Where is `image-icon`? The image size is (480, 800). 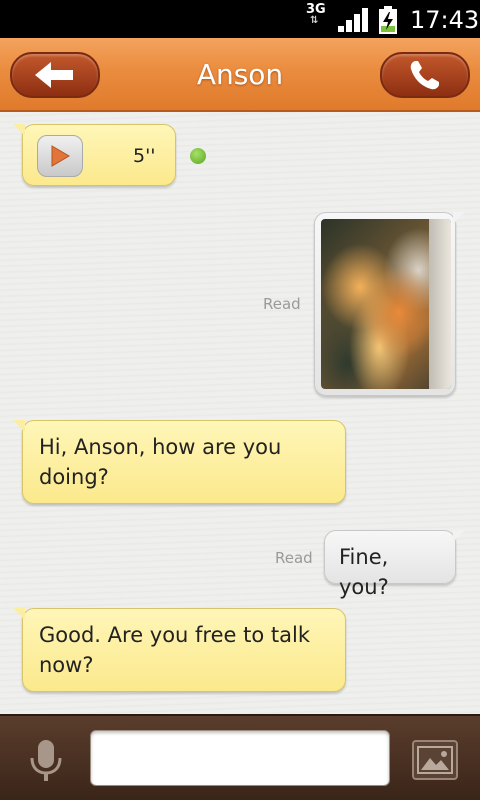
image-icon is located at coordinates (435, 760).